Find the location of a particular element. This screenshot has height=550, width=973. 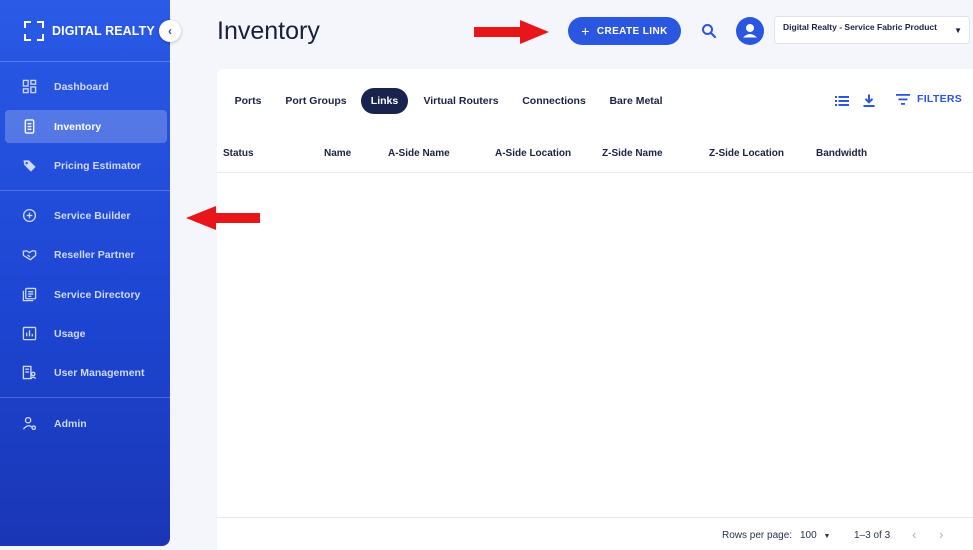

sidebar-item-label: Admin is located at coordinates (70, 423).